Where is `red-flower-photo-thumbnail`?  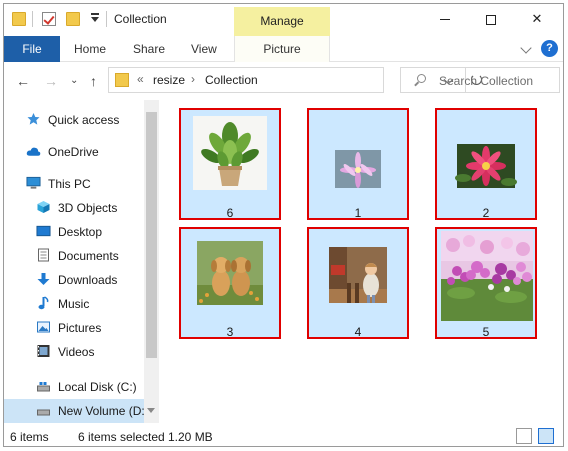 red-flower-photo-thumbnail is located at coordinates (486, 153).